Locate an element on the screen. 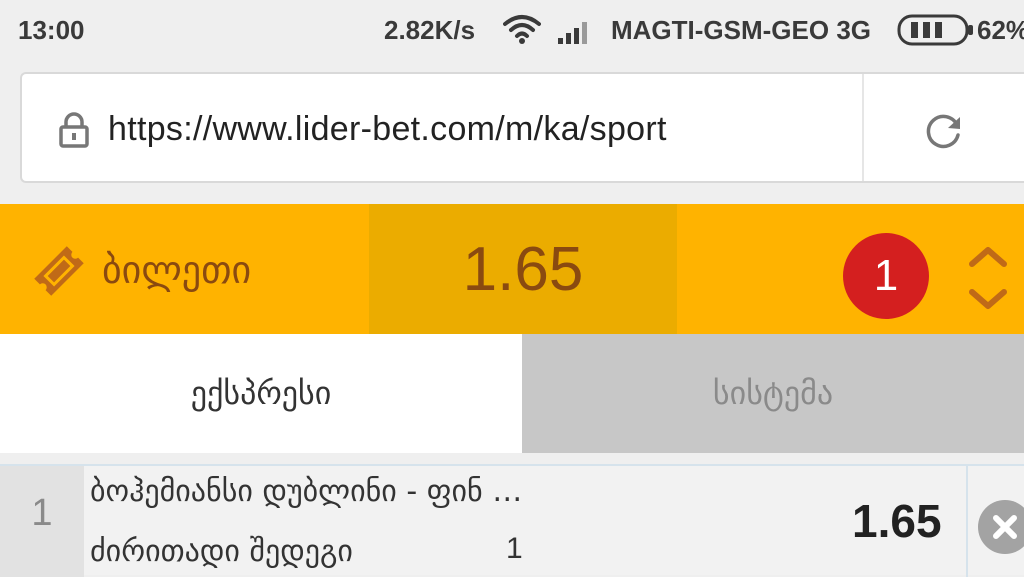 The width and height of the screenshot is (1024, 577). url-divider is located at coordinates (863, 127).